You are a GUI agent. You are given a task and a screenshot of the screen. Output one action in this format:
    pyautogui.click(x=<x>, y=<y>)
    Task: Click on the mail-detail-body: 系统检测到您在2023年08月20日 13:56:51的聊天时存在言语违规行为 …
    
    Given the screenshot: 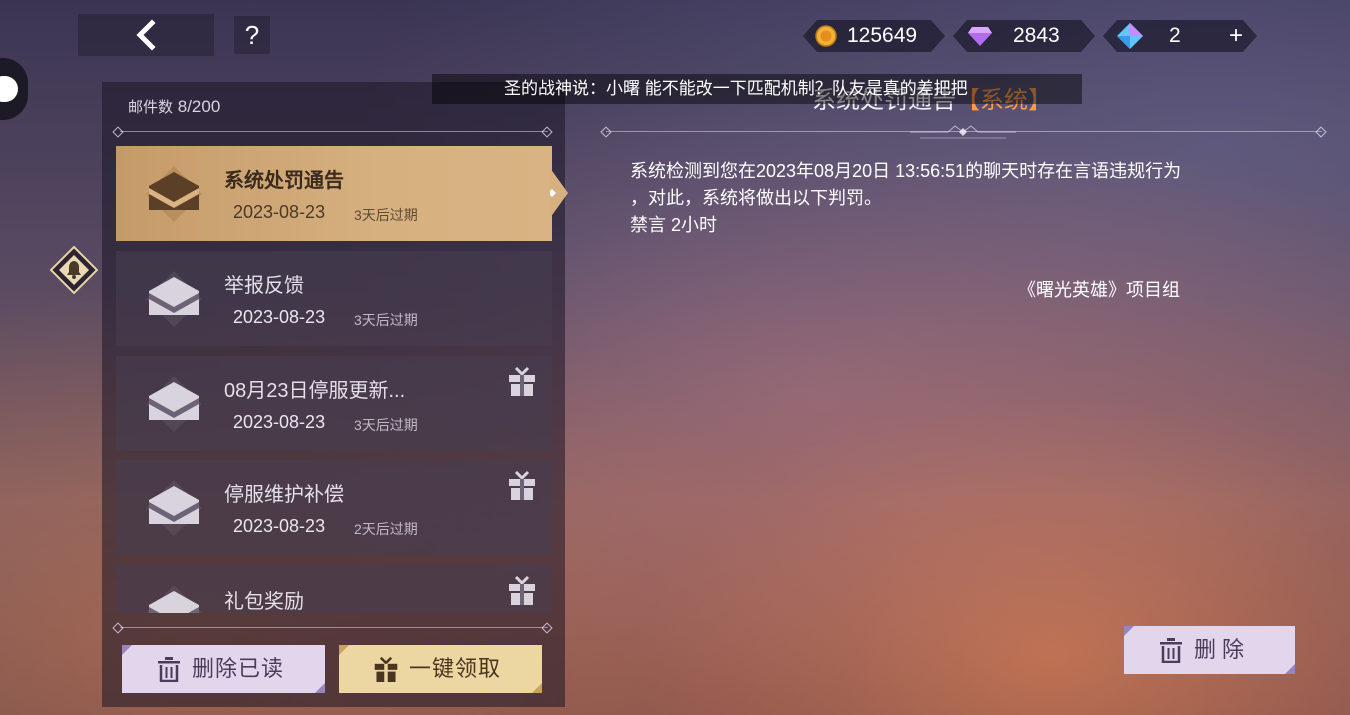 What is the action you would take?
    pyautogui.click(x=975, y=198)
    